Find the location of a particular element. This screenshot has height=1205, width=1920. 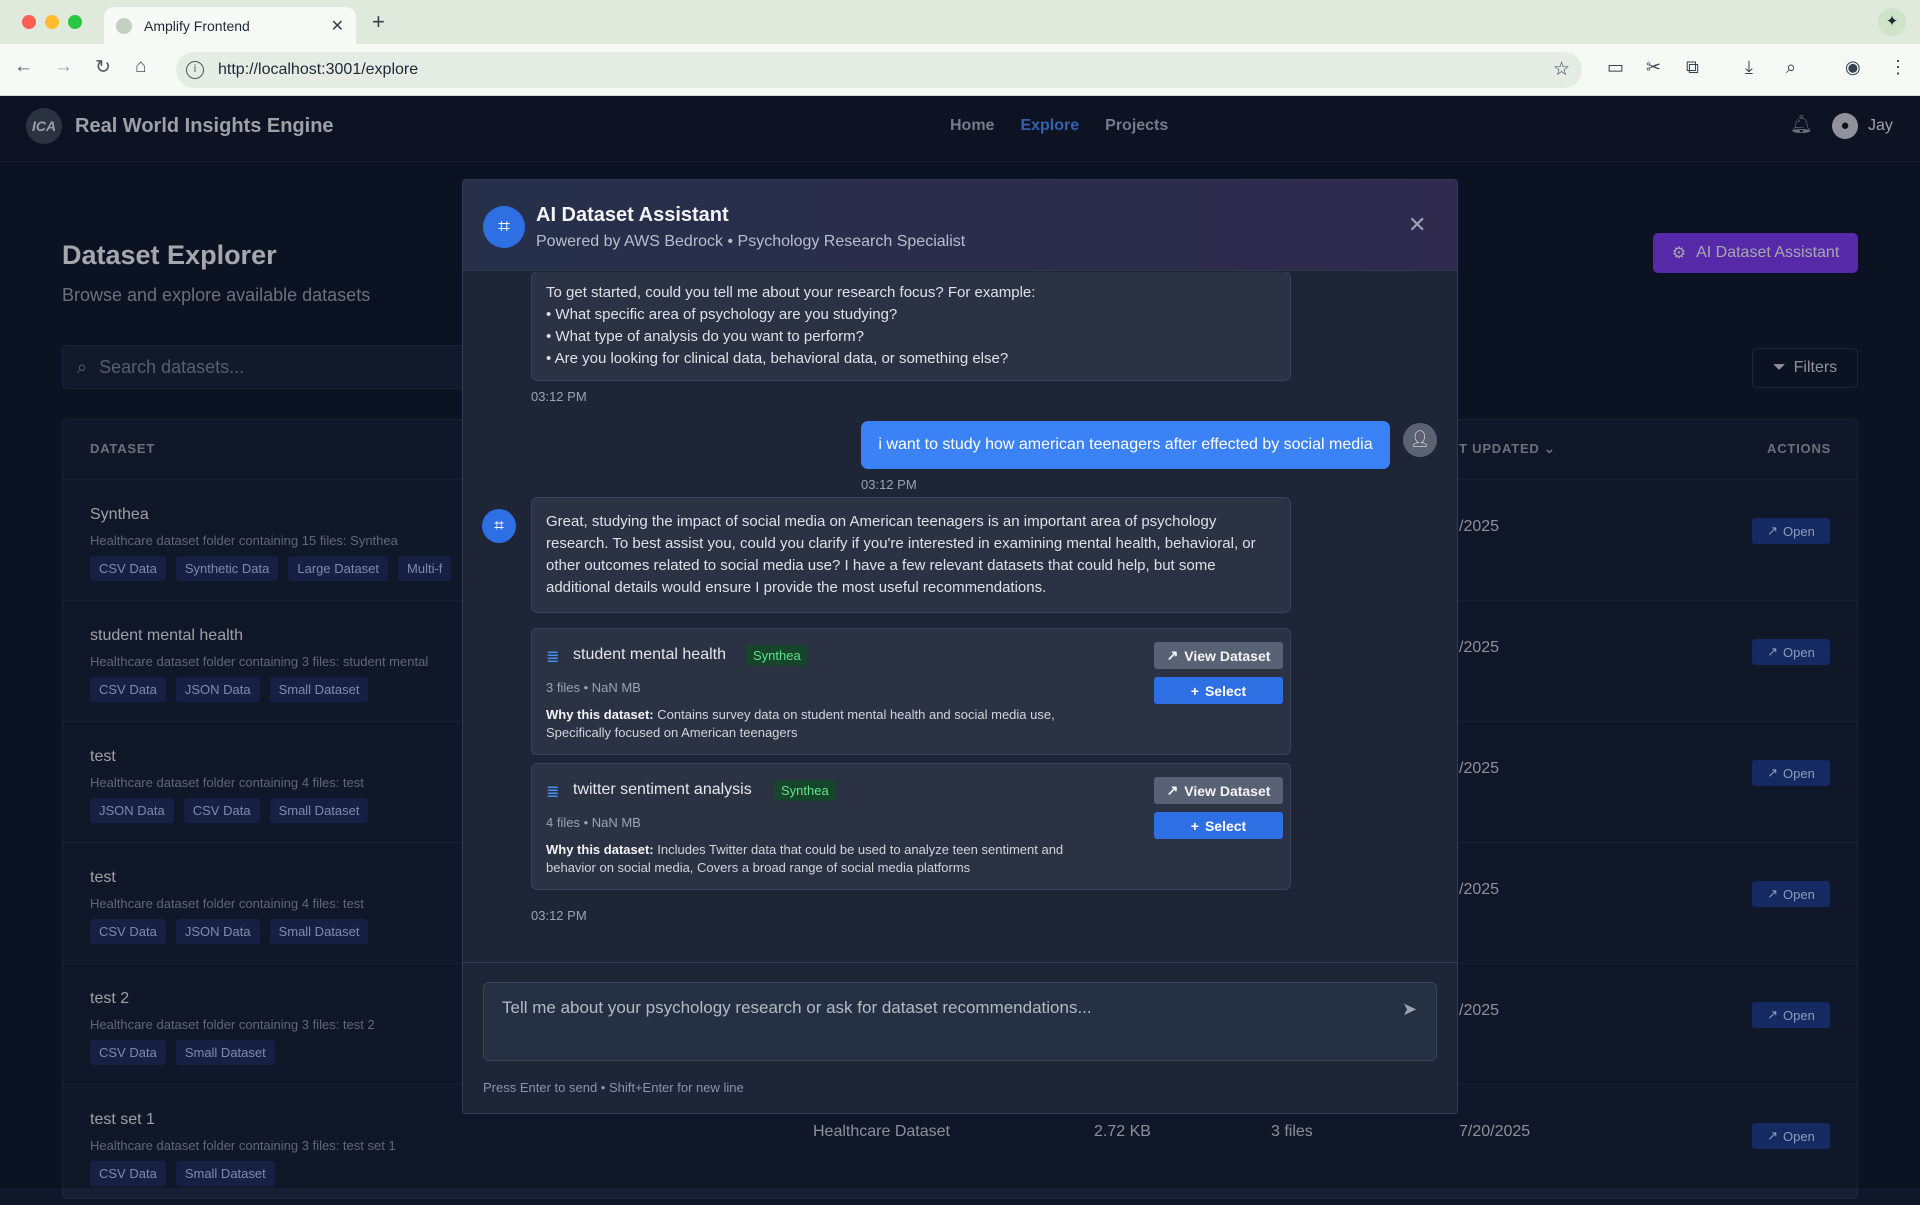

close-icon: ✕ is located at coordinates (1417, 225).